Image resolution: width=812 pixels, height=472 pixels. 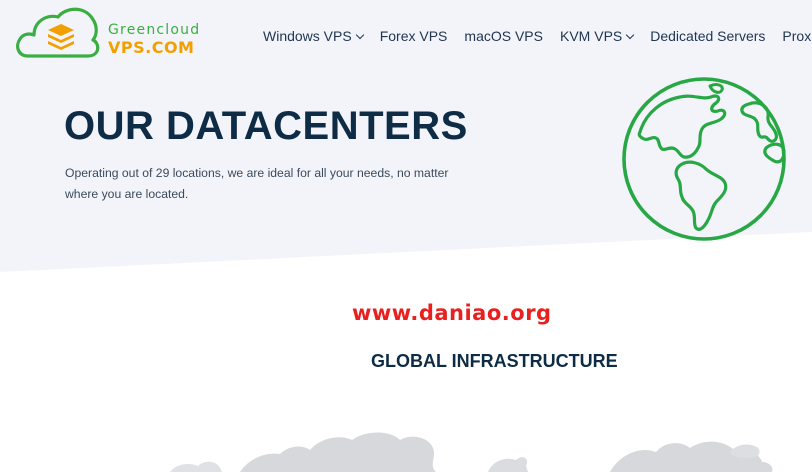 What do you see at coordinates (494, 361) in the screenshot?
I see `section-title: GLOBAL INFRASTRUCTURE` at bounding box center [494, 361].